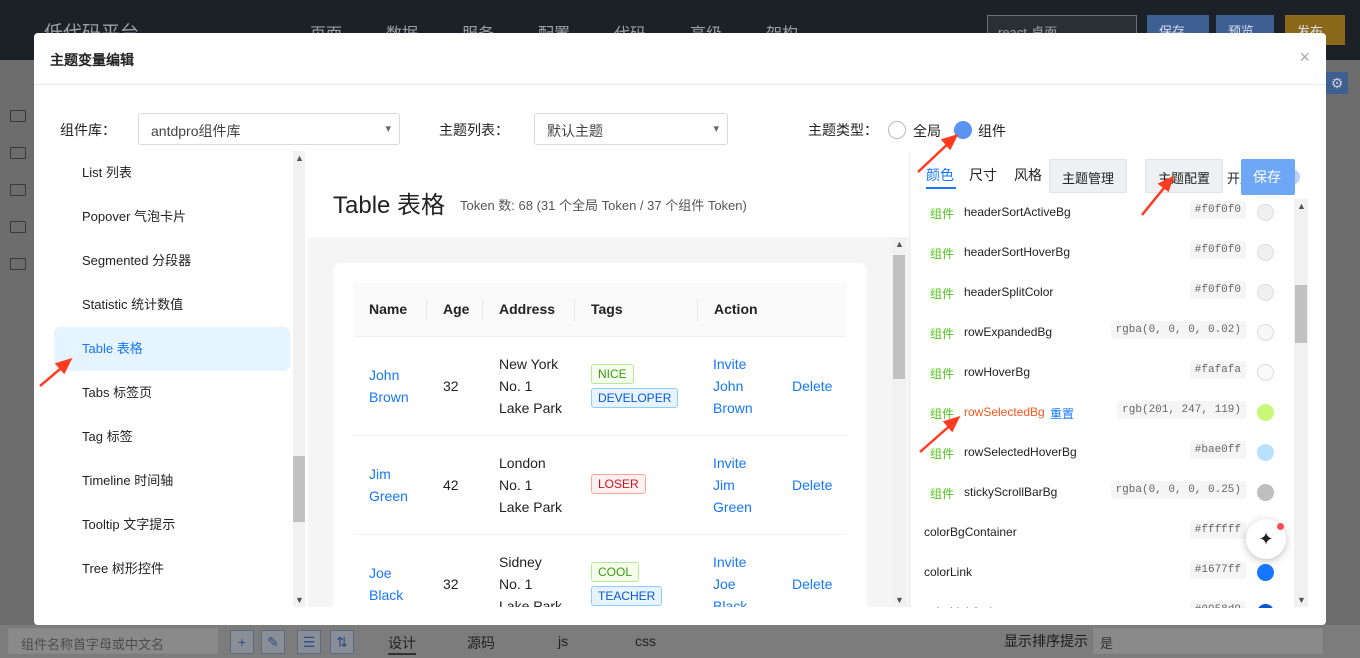 The image size is (1360, 658). What do you see at coordinates (732, 485) in the screenshot?
I see `invite-link: Invite Jim Green` at bounding box center [732, 485].